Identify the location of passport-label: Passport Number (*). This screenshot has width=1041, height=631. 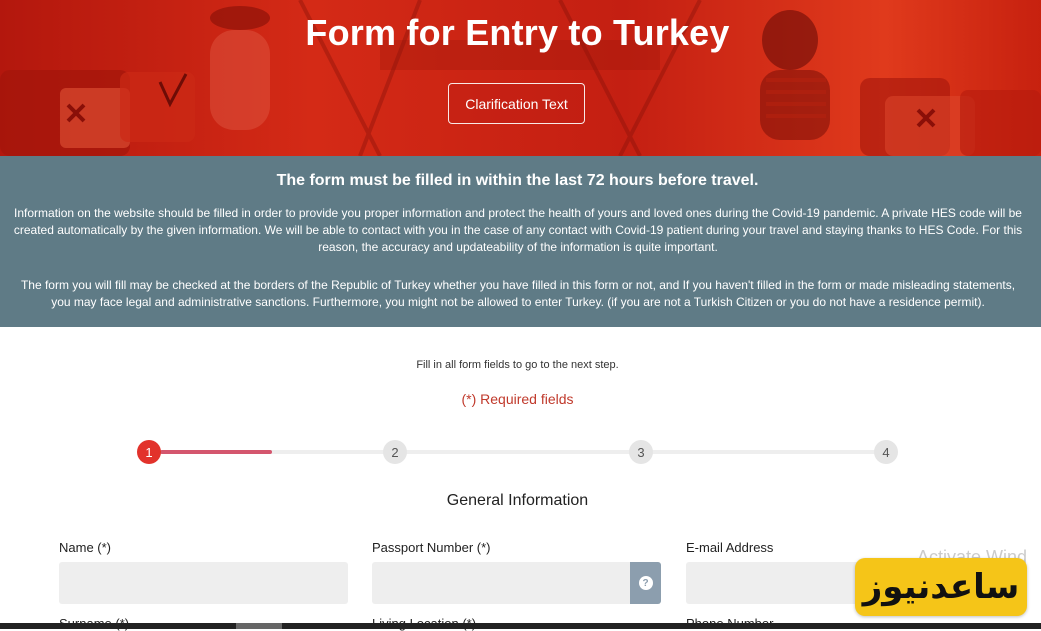
(431, 547).